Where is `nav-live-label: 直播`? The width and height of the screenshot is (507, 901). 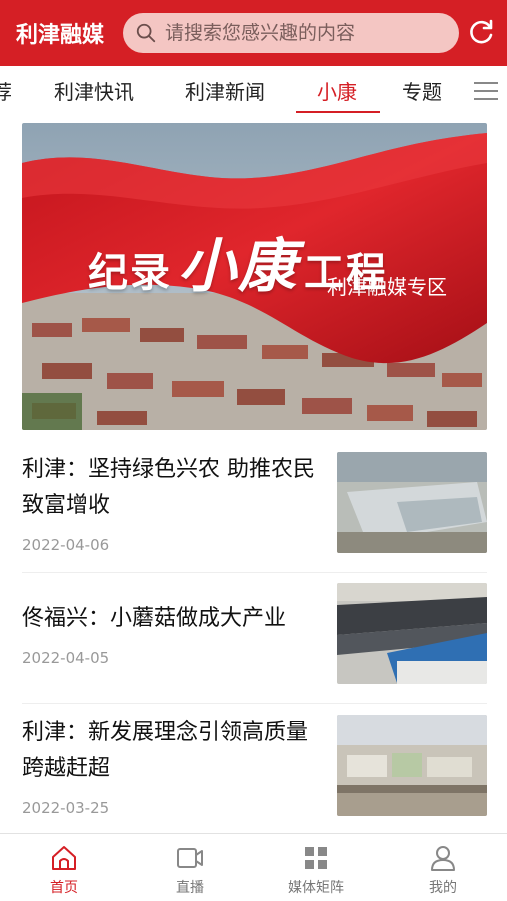
nav-live-label: 直播 is located at coordinates (190, 888).